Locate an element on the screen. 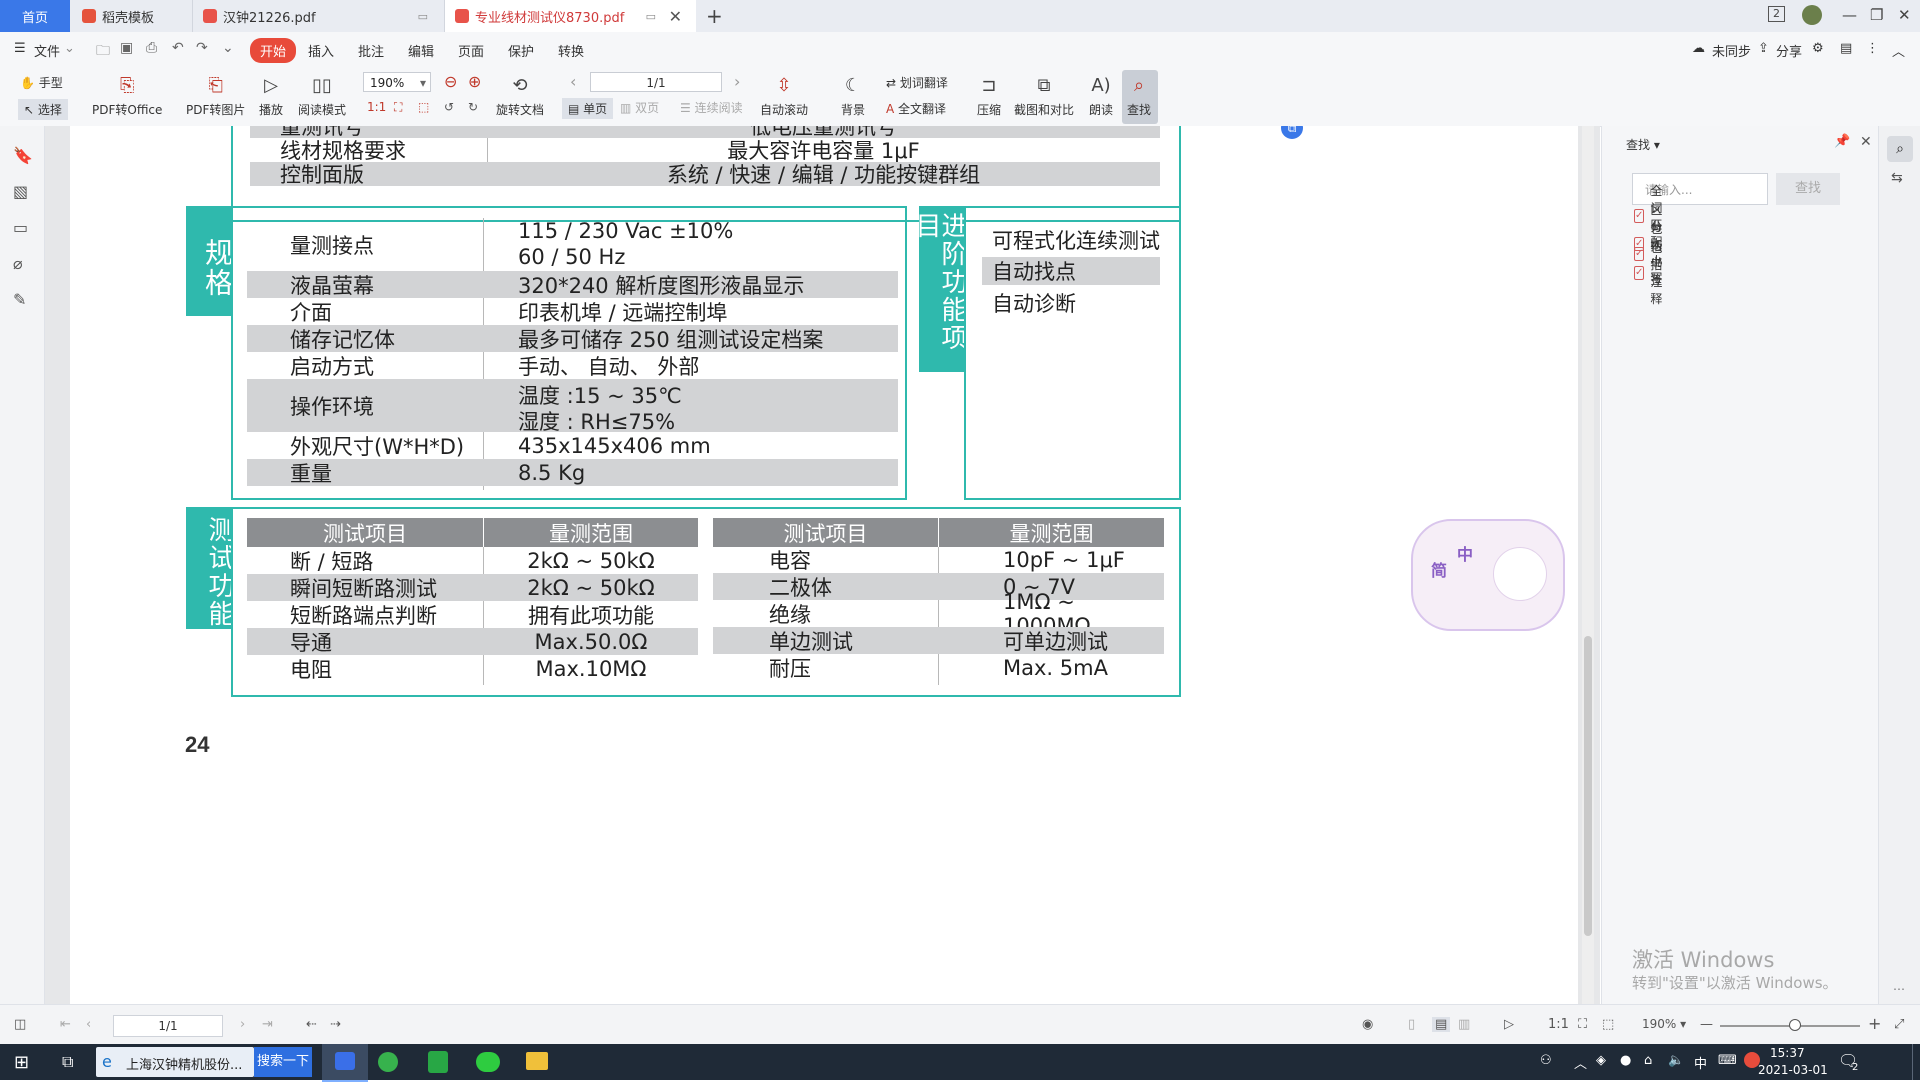  tray-app-icon: ◈ is located at coordinates (1601, 1060).